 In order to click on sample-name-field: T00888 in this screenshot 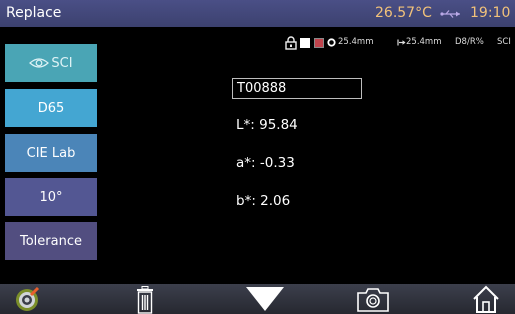, I will do `click(297, 88)`.